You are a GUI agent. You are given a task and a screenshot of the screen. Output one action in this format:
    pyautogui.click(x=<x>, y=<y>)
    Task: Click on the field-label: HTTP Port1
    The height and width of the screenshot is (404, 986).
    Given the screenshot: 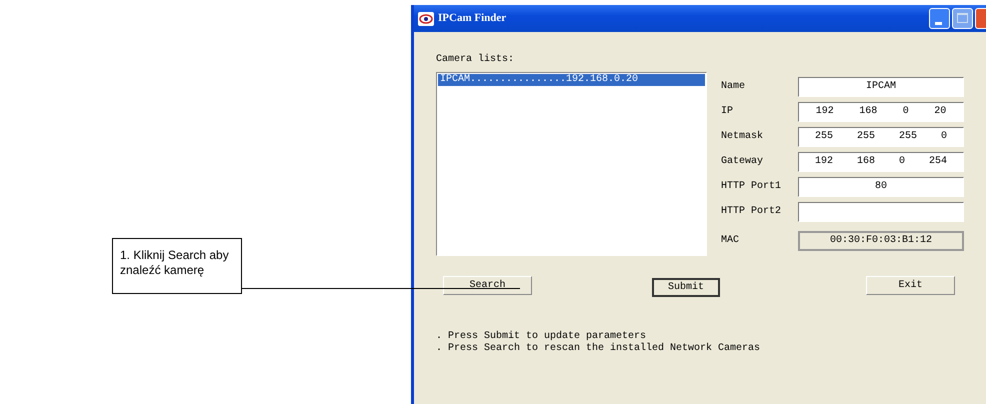 What is the action you would take?
    pyautogui.click(x=751, y=187)
    